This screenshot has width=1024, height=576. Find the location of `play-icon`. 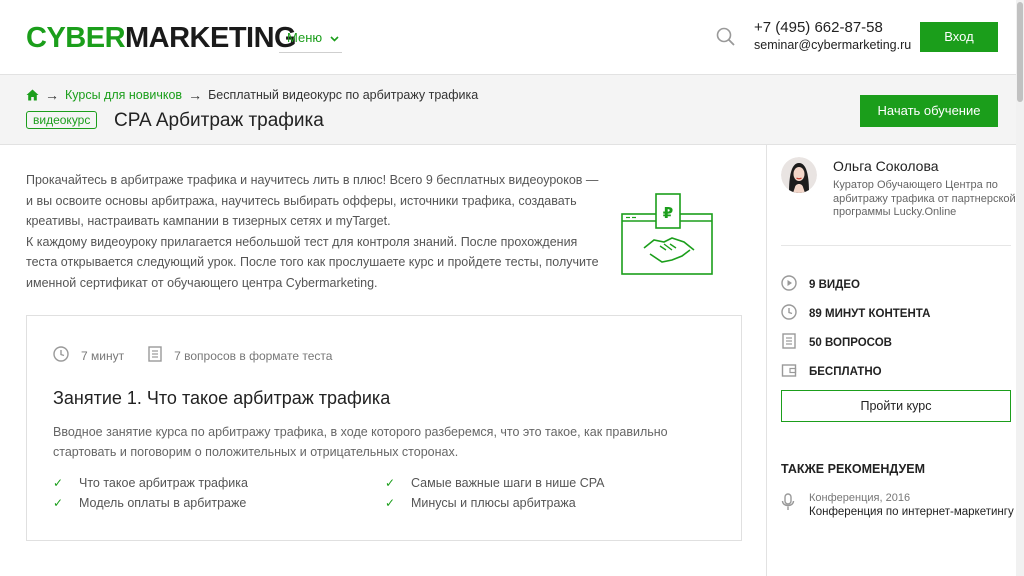

play-icon is located at coordinates (795, 284).